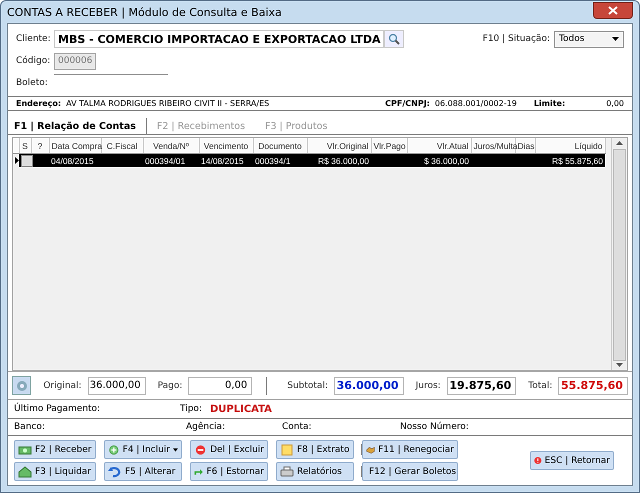 The width and height of the screenshot is (640, 493). Describe the element at coordinates (550, 103) in the screenshot. I see `limit-label: Limite:` at that location.